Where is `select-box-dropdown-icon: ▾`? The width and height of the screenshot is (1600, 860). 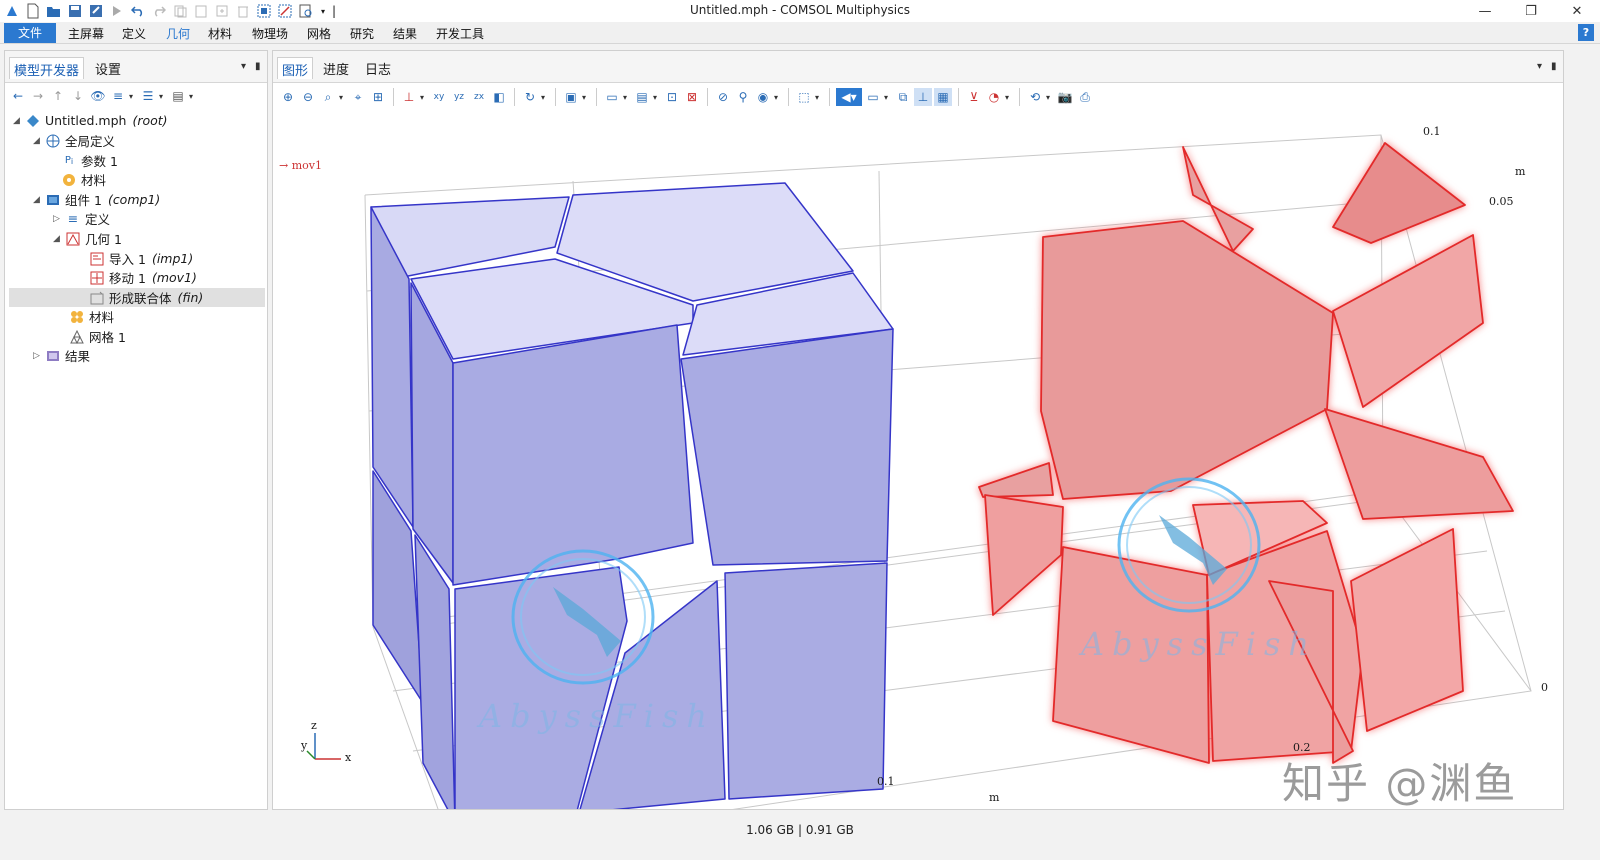 select-box-dropdown-icon: ▾ is located at coordinates (627, 97).